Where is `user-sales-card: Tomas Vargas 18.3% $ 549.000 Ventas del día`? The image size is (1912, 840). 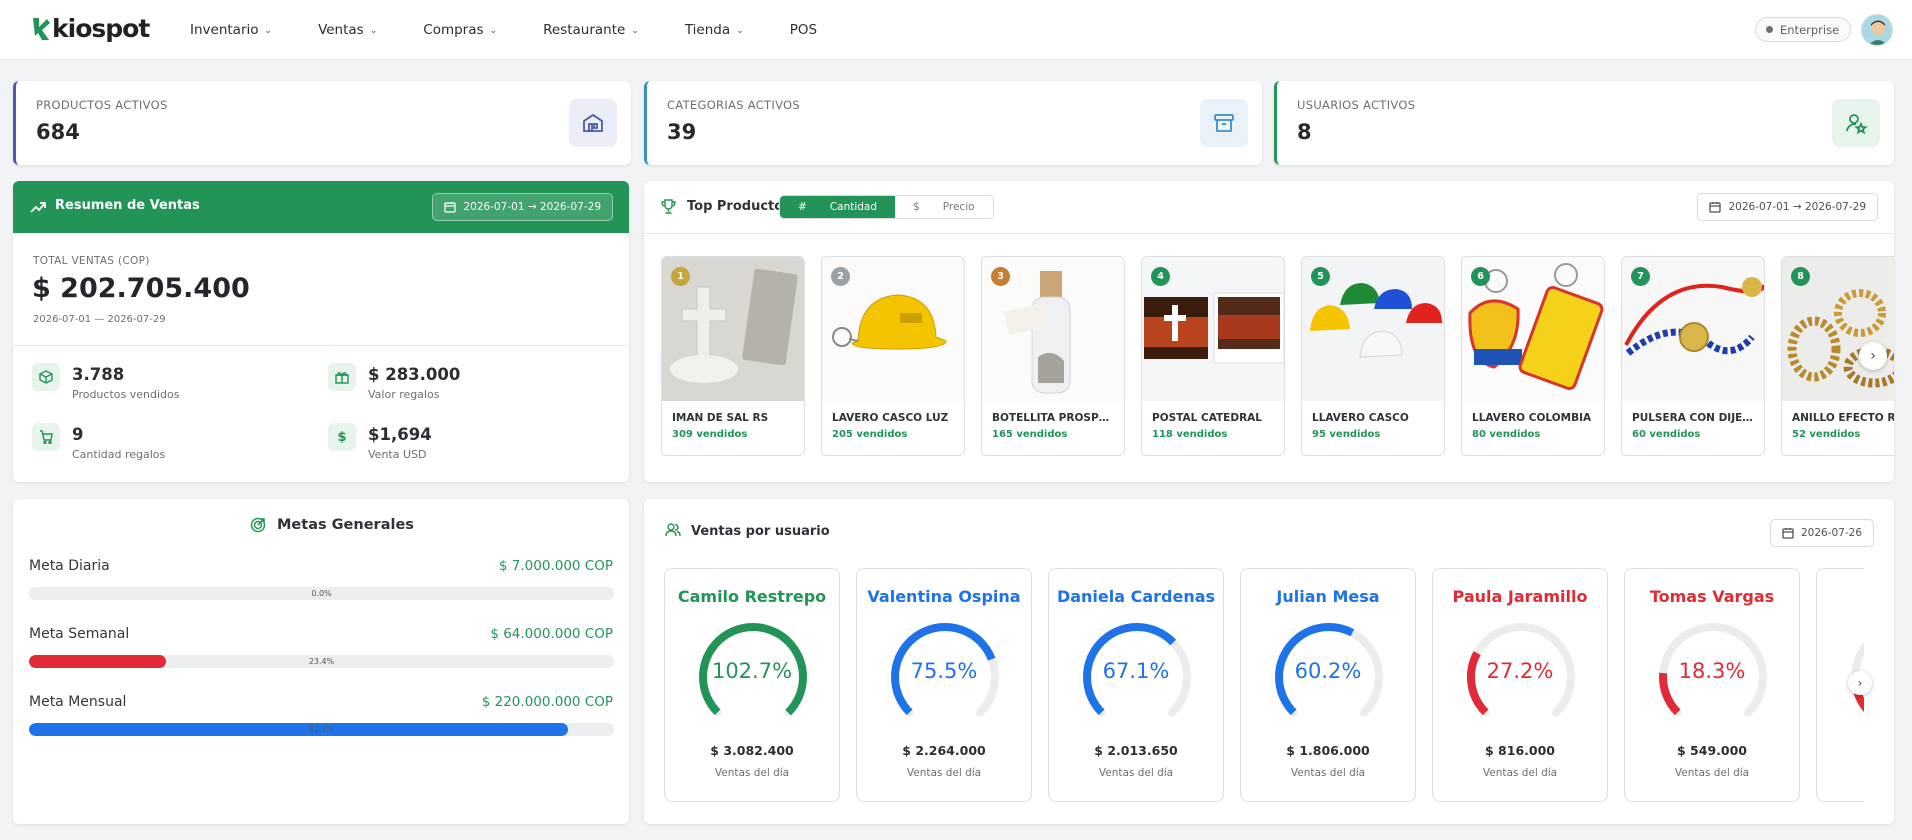 user-sales-card: Tomas Vargas 18.3% $ 549.000 Ventas del día is located at coordinates (1712, 685).